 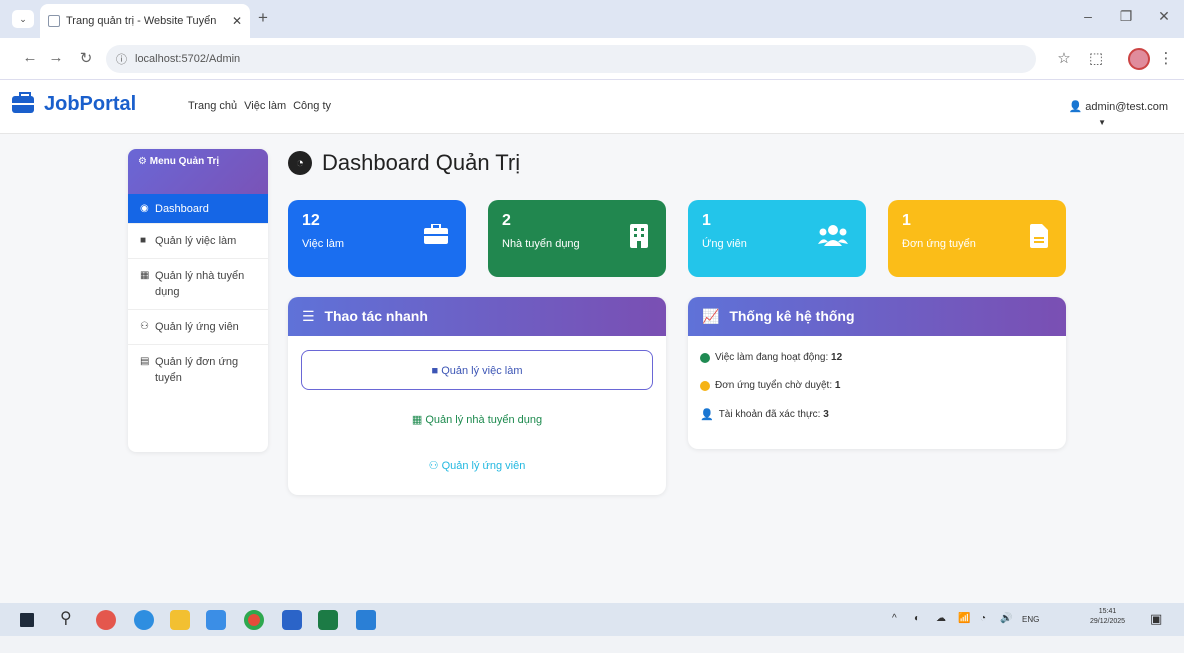 What do you see at coordinates (837, 385) in the screenshot?
I see `stat-value: 1` at bounding box center [837, 385].